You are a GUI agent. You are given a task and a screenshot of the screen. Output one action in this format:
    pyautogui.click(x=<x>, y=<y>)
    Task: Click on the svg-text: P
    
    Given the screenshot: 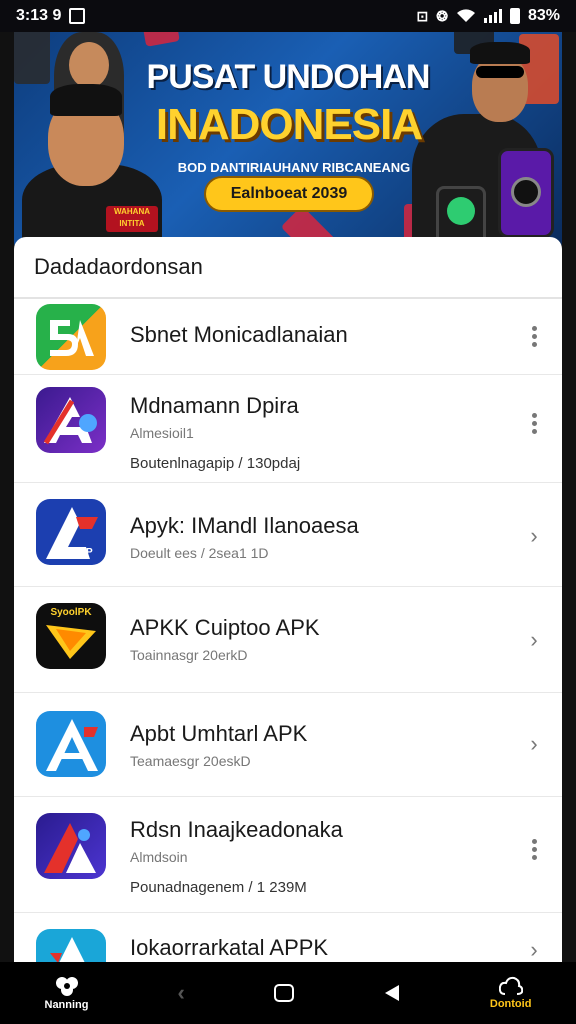 What is the action you would take?
    pyautogui.click(x=89, y=552)
    